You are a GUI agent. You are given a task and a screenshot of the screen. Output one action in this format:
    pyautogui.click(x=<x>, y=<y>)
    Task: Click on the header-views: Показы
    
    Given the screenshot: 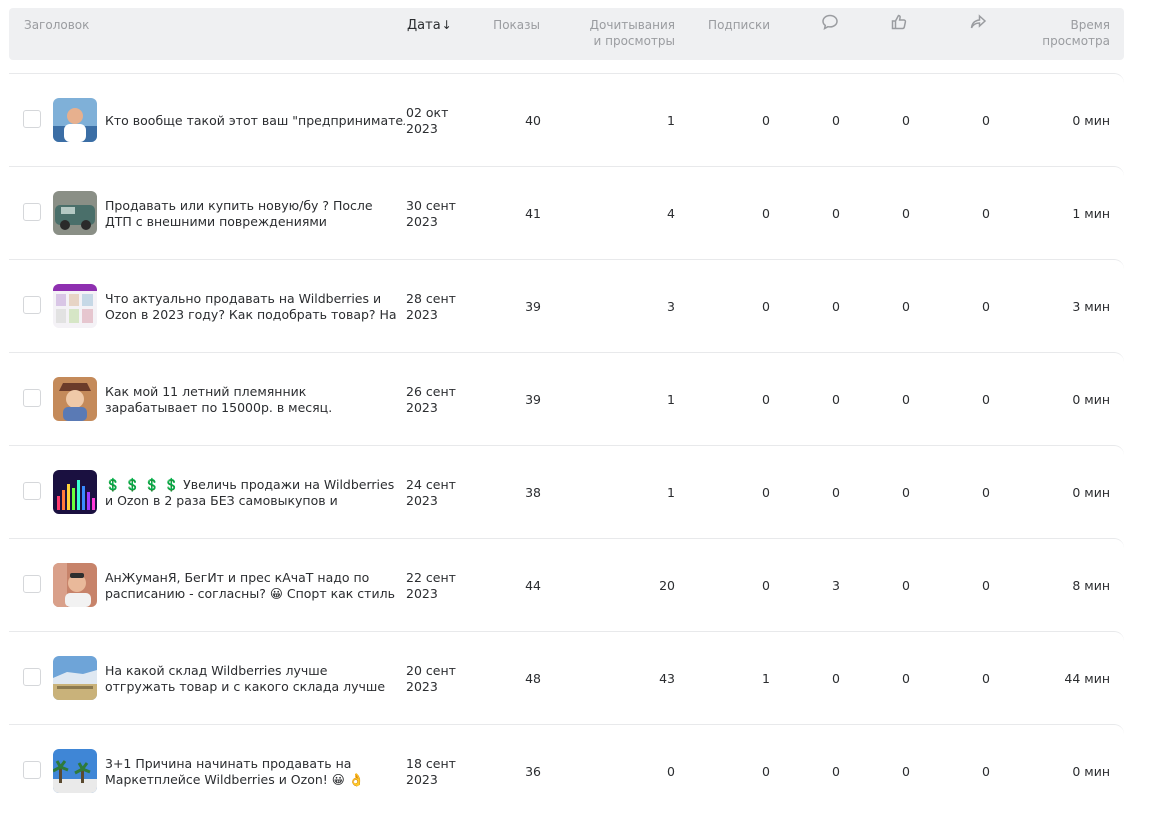 What is the action you would take?
    pyautogui.click(x=516, y=25)
    